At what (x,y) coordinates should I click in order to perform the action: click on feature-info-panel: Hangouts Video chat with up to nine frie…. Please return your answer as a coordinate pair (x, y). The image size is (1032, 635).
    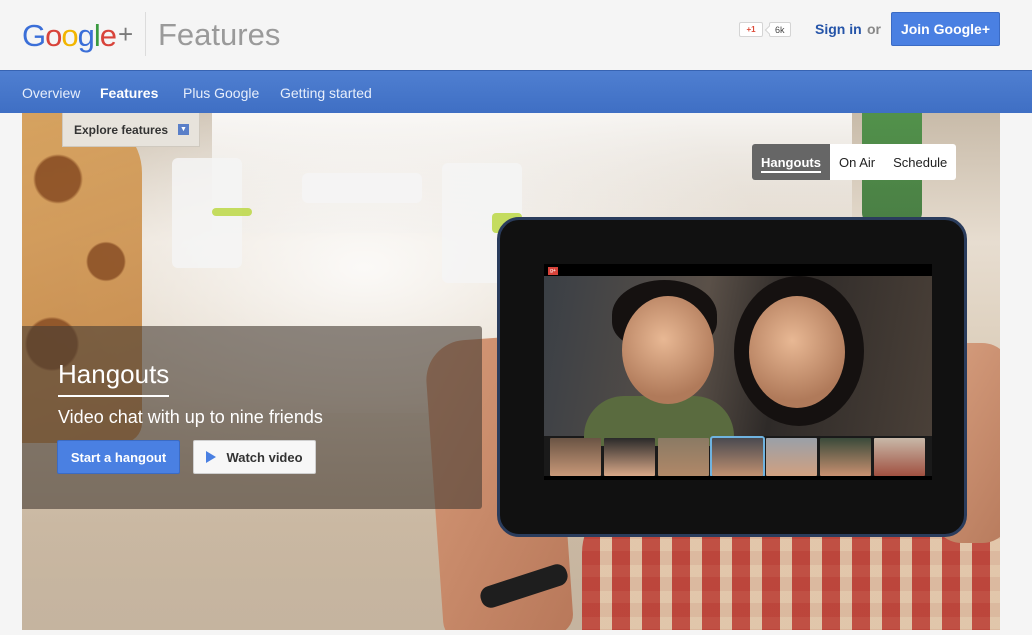
    Looking at the image, I should click on (252, 417).